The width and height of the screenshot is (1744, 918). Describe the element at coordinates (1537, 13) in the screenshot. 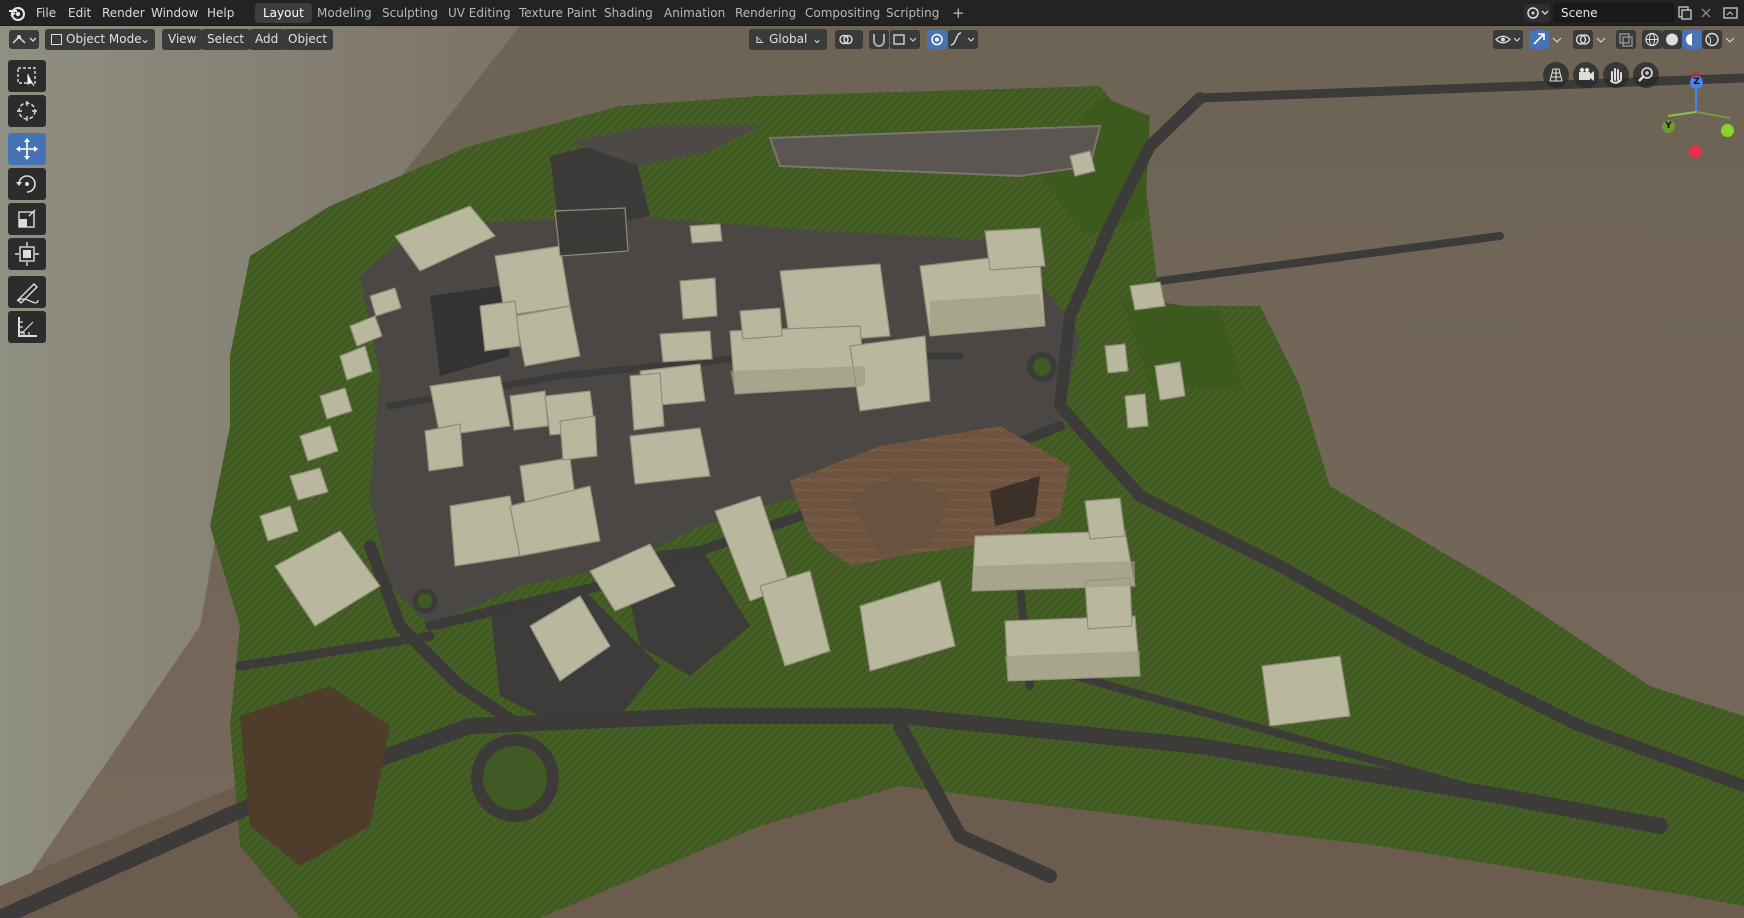

I see `scene-selector-icon` at that location.